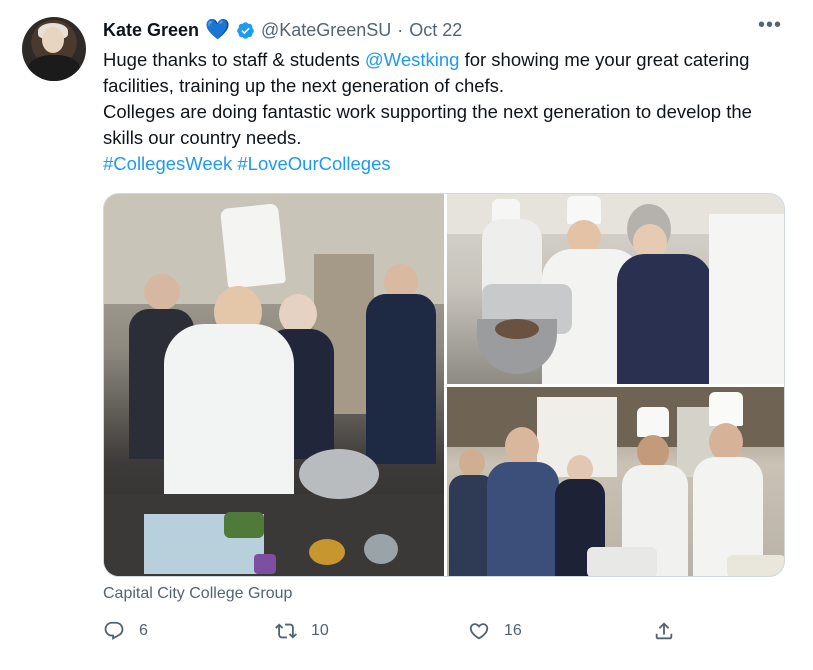  I want to click on mention-link: @Westking, so click(412, 59).